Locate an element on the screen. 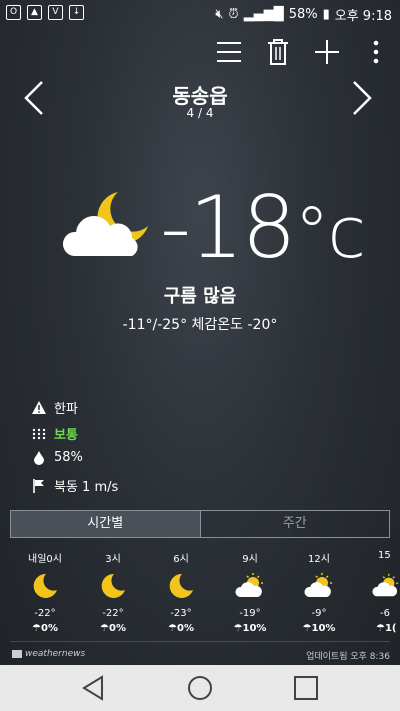  wind-value: 북동 1 m/s is located at coordinates (86, 487).